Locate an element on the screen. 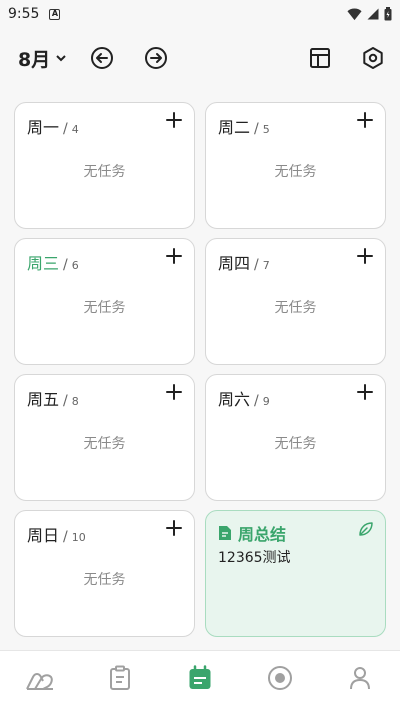 This screenshot has width=400, height=711. day-date: 6 is located at coordinates (75, 265).